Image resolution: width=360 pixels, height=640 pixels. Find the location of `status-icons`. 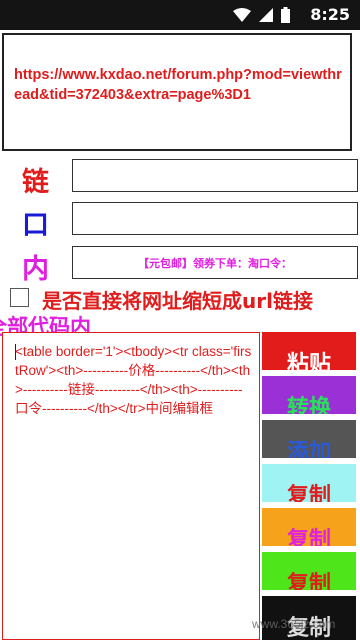

status-icons is located at coordinates (261, 15).